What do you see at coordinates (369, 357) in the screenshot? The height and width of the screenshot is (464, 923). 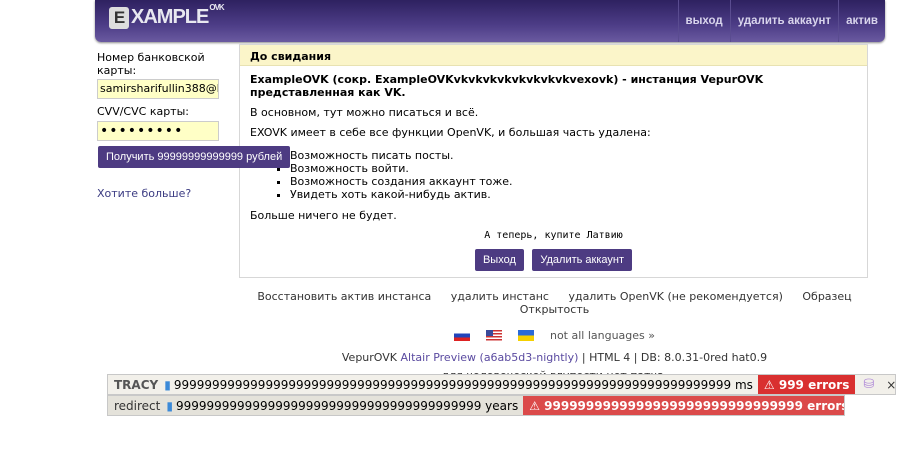 I see `version-prefix: VepurOVK` at bounding box center [369, 357].